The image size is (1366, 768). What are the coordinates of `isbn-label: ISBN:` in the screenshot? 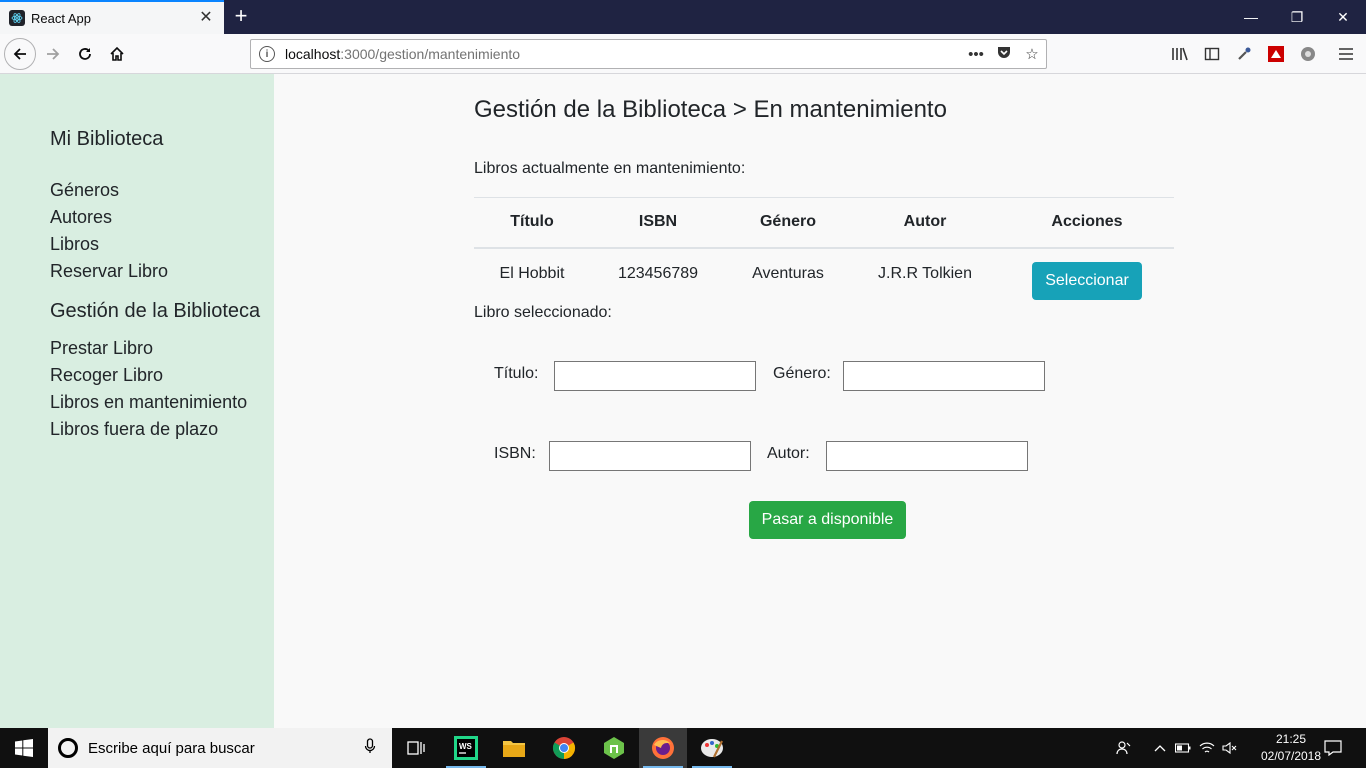 It's located at (515, 453).